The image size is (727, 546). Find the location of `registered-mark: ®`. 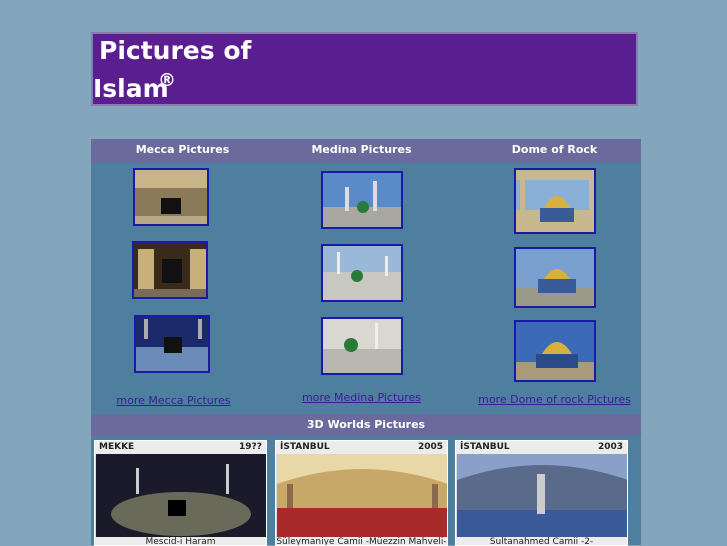

registered-mark: ® is located at coordinates (167, 80).